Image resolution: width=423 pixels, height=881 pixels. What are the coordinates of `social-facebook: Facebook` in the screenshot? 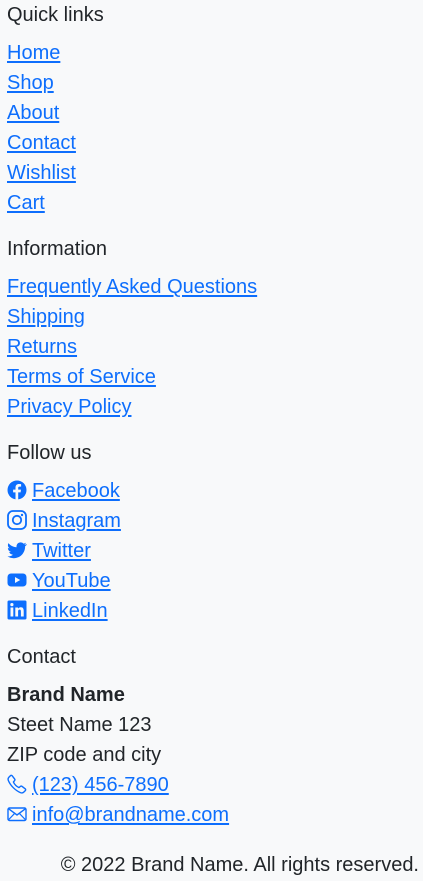 It's located at (212, 491).